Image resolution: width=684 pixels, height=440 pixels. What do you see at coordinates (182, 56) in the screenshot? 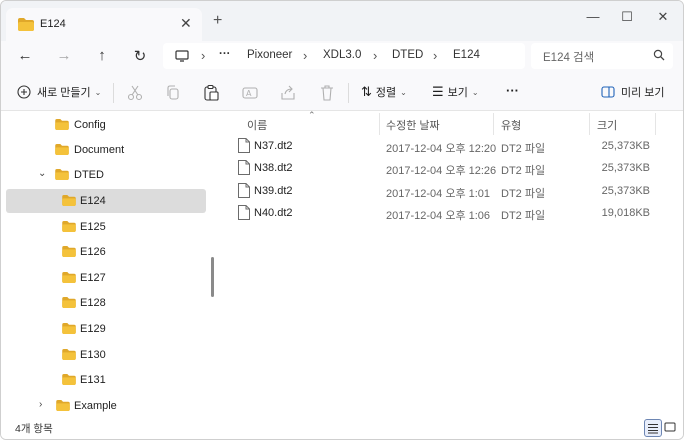
I see `computer-icon` at bounding box center [182, 56].